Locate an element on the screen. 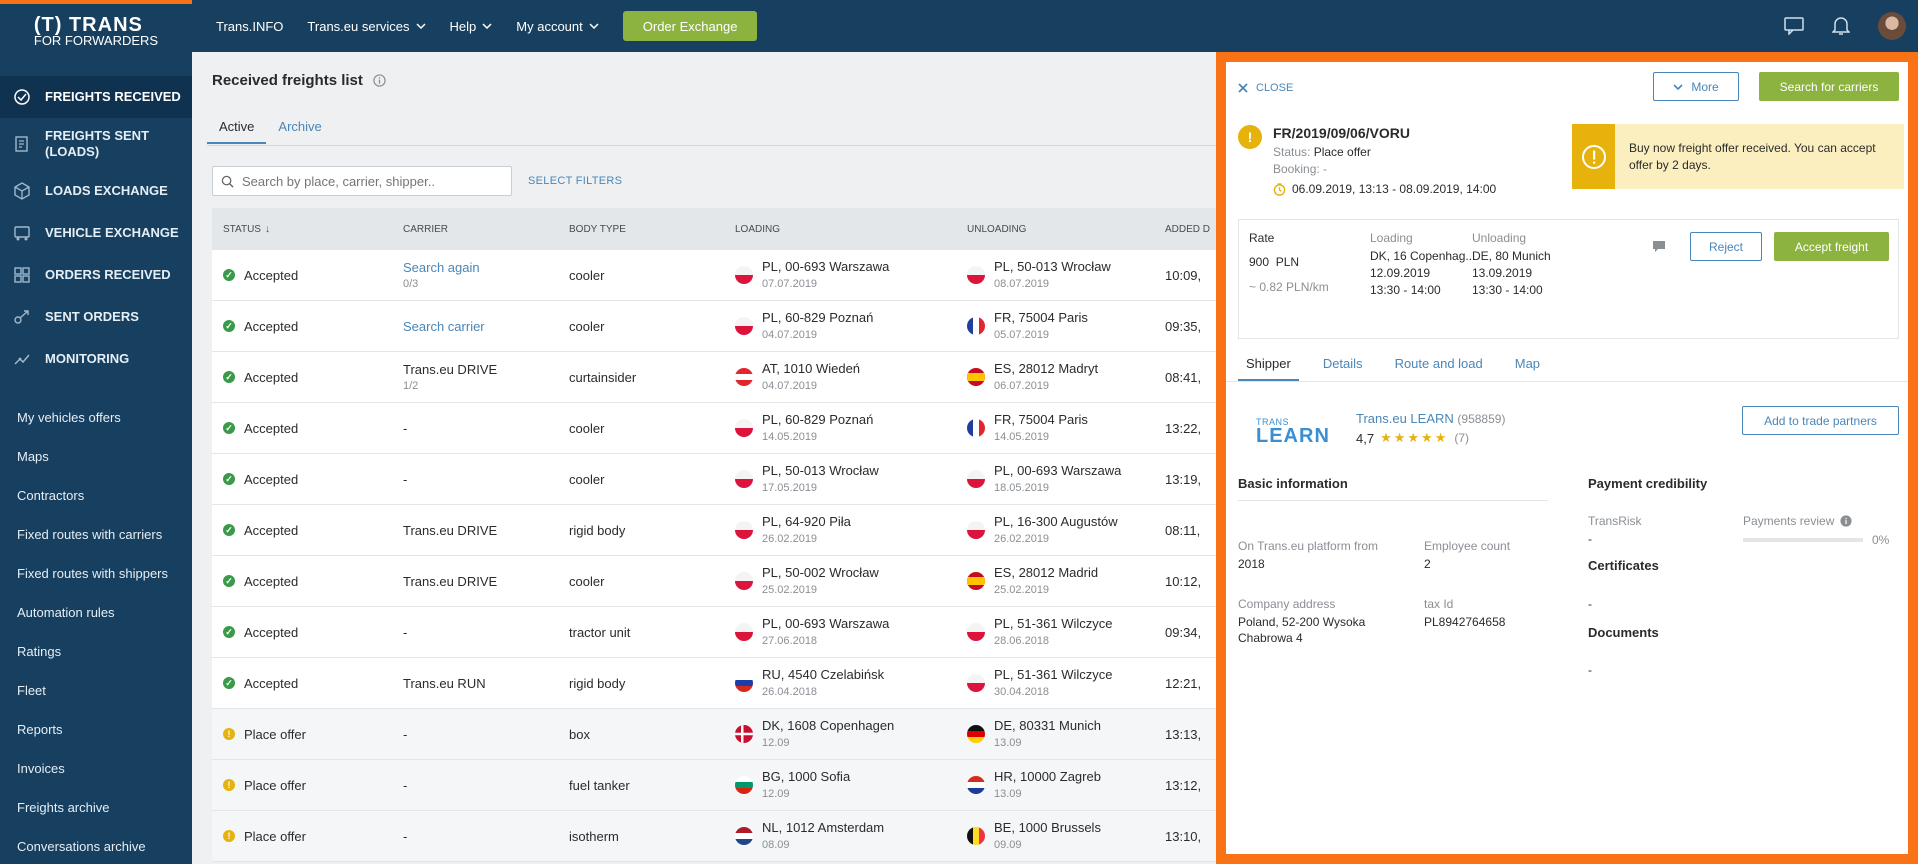  unloading-cell: ES, 28012 Madryt 06.07.2019 is located at coordinates (1066, 377).